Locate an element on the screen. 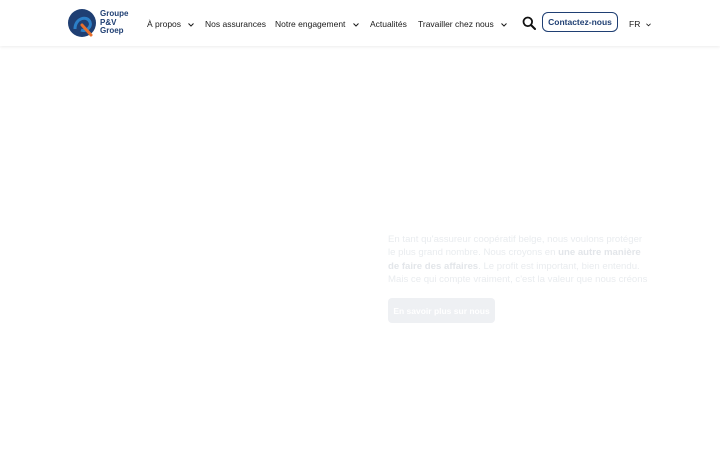 The image size is (720, 450). nav-item-label: Notre engagement is located at coordinates (310, 24).